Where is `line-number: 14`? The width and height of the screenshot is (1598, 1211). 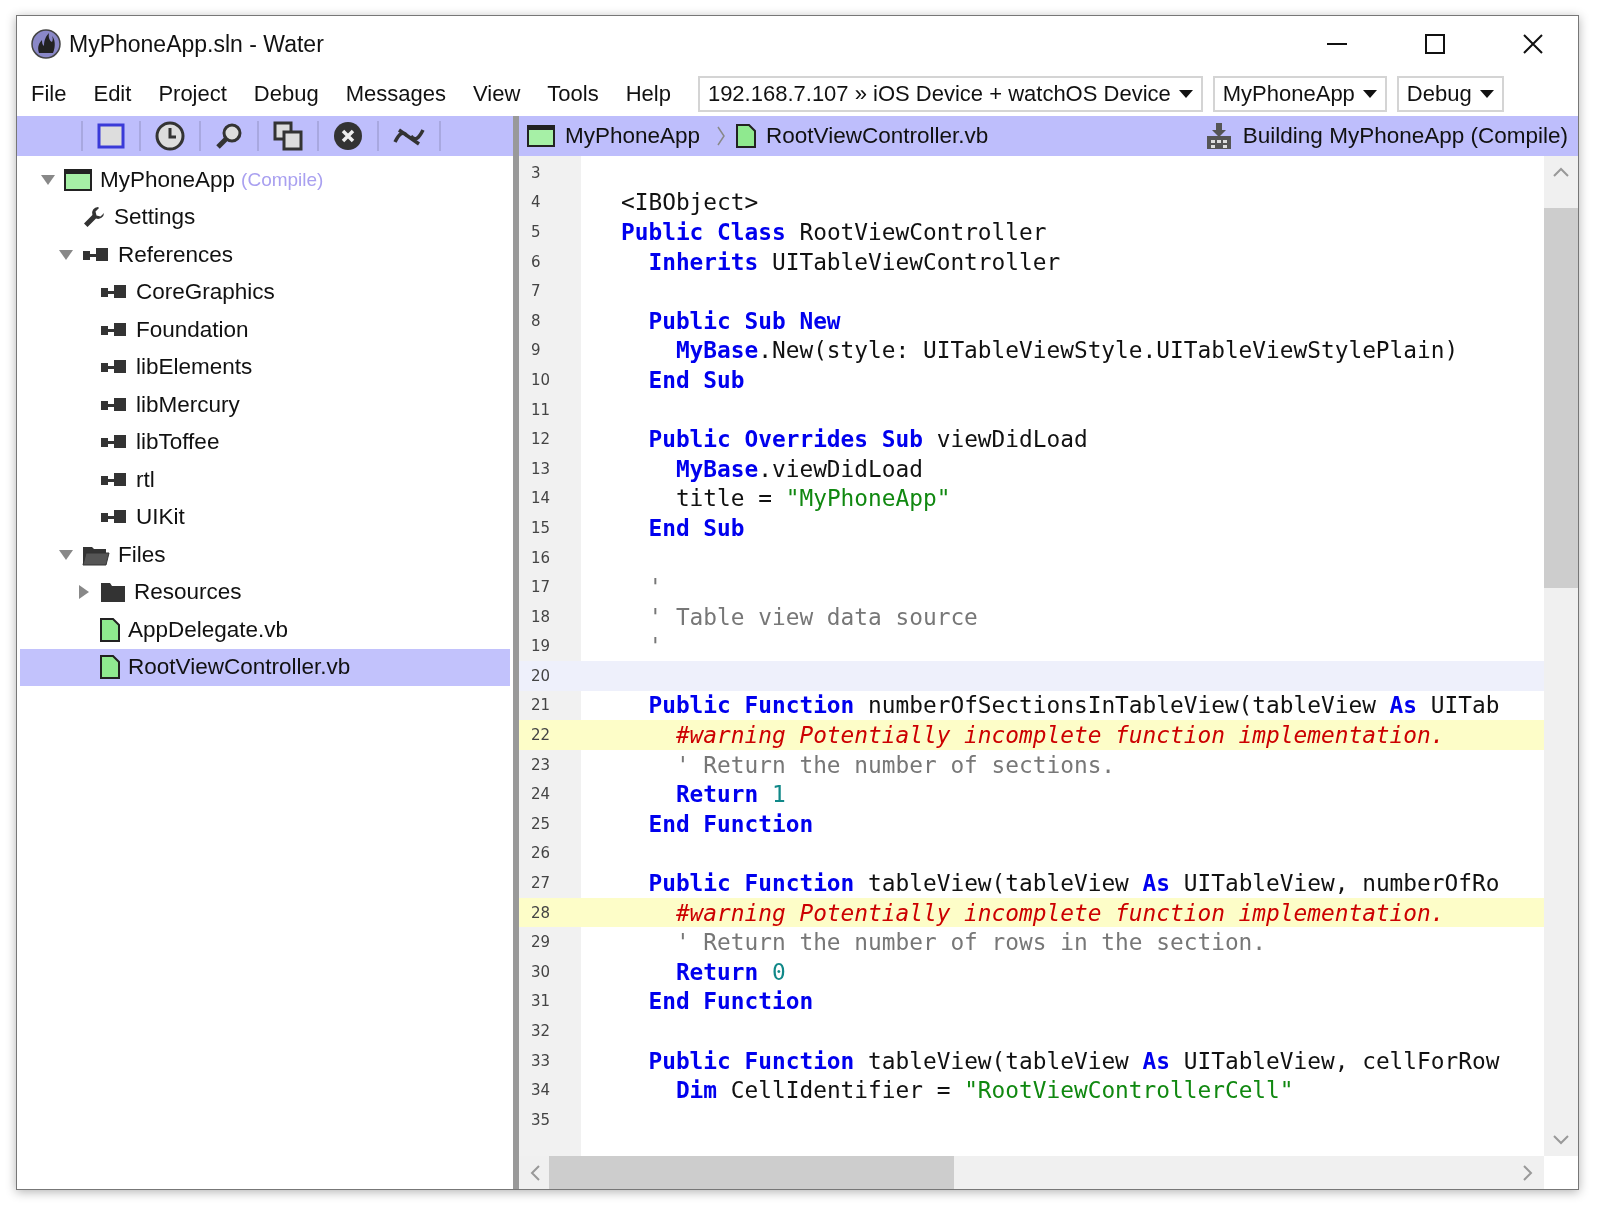 line-number: 14 is located at coordinates (541, 498).